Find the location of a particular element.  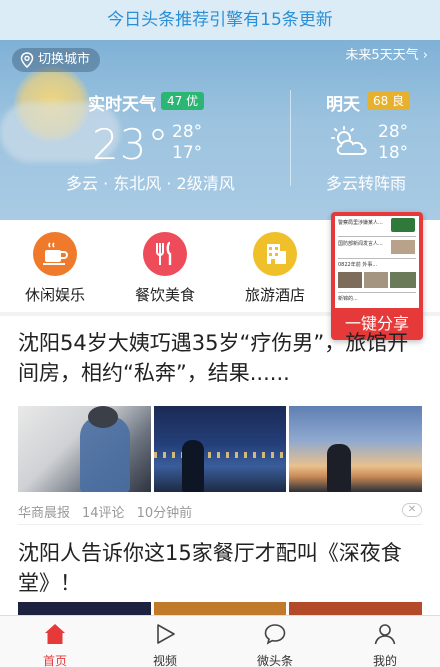

article-meta: 华商晨报 14评论 10分钟前 is located at coordinates (105, 511).